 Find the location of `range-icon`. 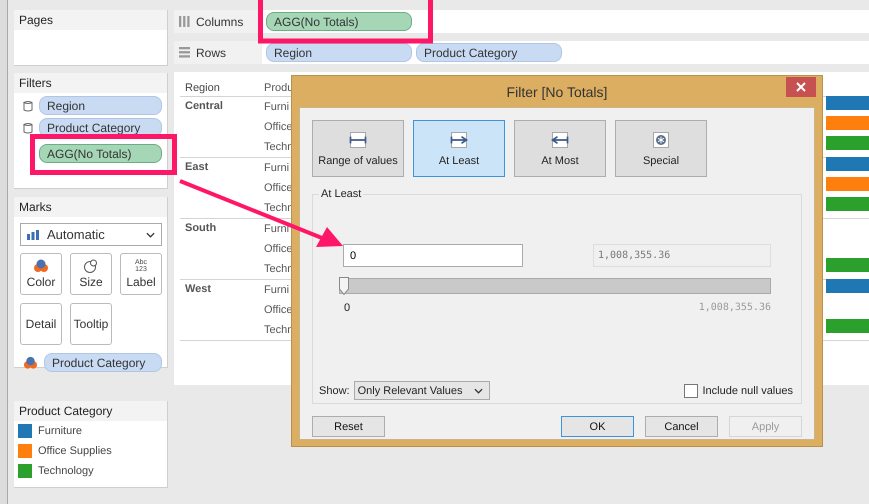

range-icon is located at coordinates (358, 140).